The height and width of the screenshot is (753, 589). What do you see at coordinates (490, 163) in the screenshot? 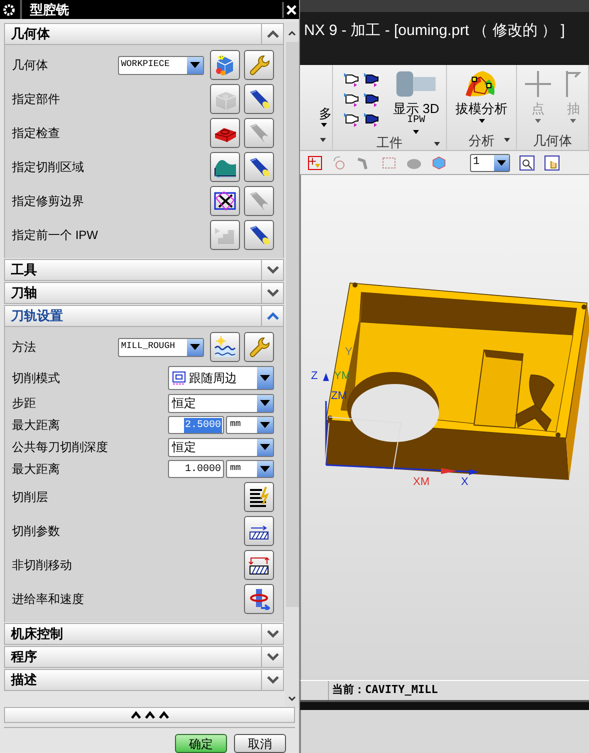
I see `layer-dropdown: 1` at bounding box center [490, 163].